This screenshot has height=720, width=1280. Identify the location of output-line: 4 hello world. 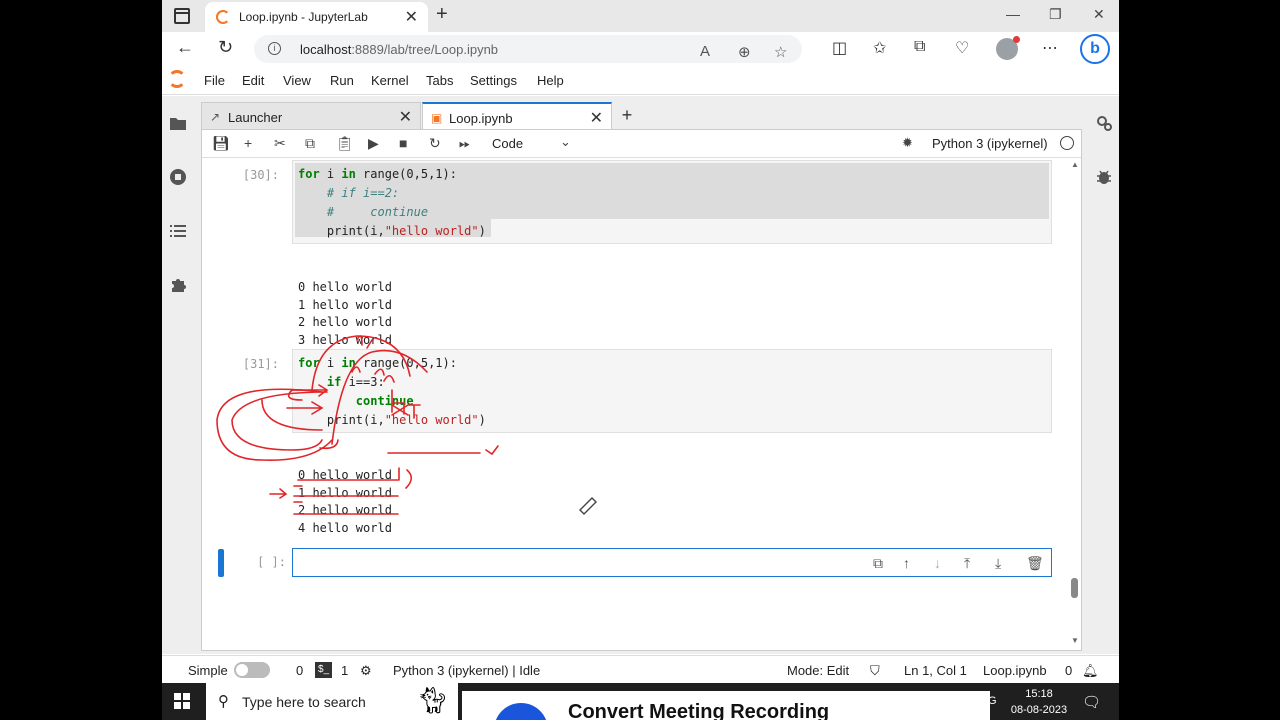
(345, 527).